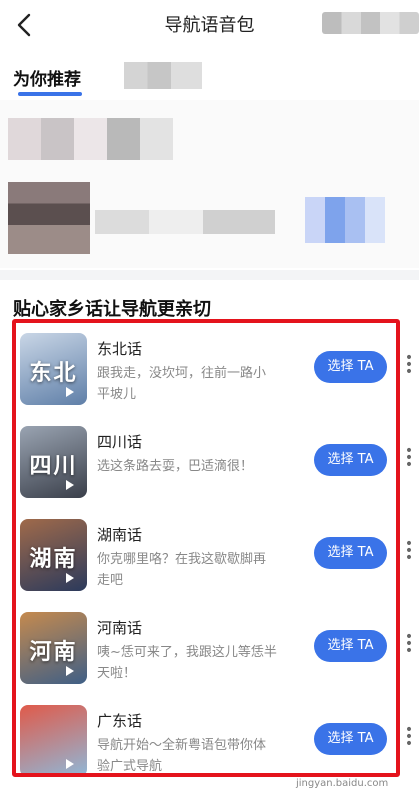  I want to click on voice-name: 东北话, so click(120, 349).